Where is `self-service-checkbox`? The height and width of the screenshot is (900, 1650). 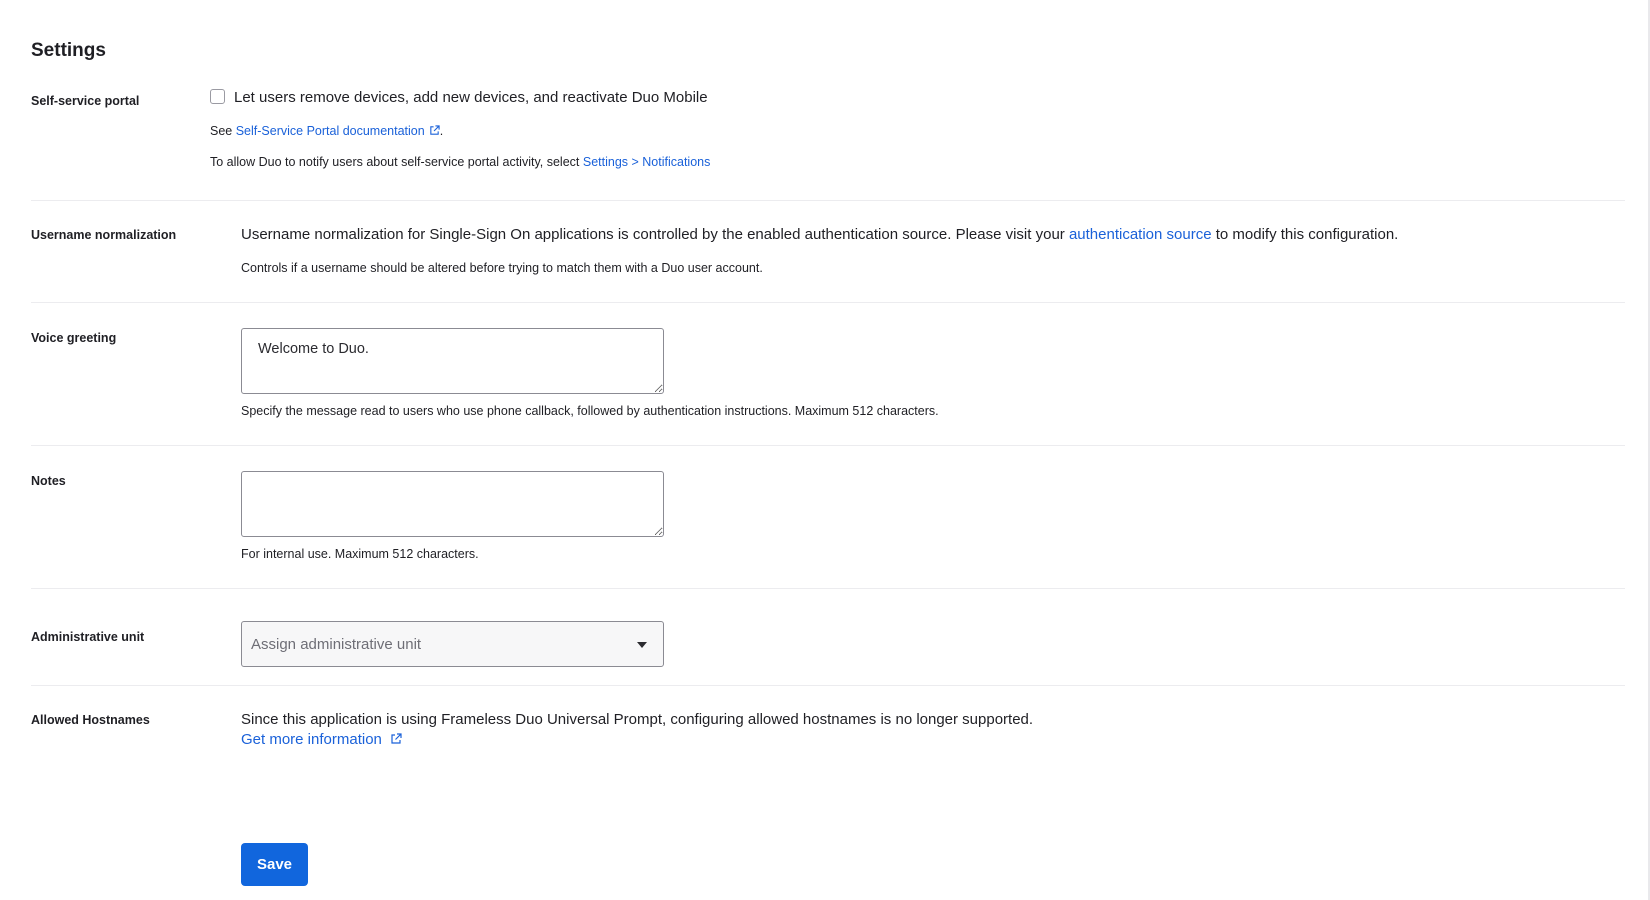
self-service-checkbox is located at coordinates (217, 96).